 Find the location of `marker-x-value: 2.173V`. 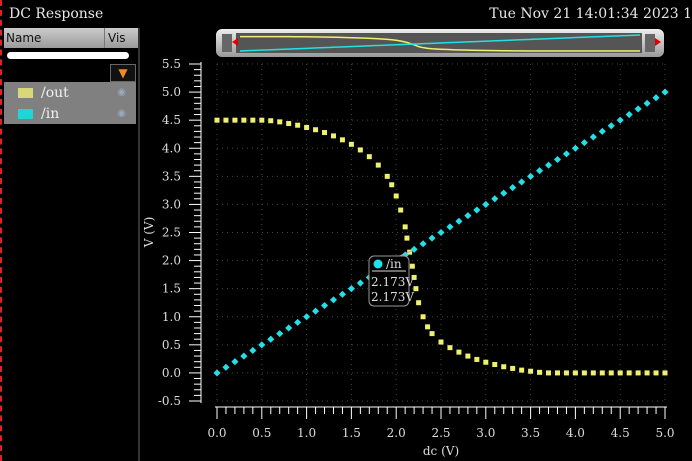

marker-x-value: 2.173V is located at coordinates (392, 282).